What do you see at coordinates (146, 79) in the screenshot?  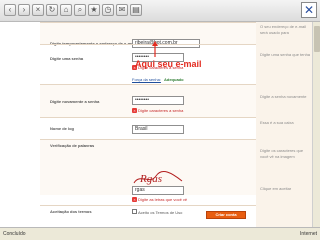 I see `password-strength-label: Força da senha:` at bounding box center [146, 79].